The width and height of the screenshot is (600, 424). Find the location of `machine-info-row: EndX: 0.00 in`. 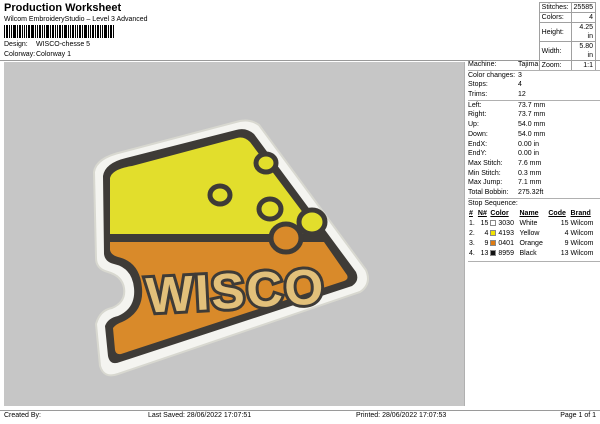

machine-info-row: EndX: 0.00 in is located at coordinates (534, 145).